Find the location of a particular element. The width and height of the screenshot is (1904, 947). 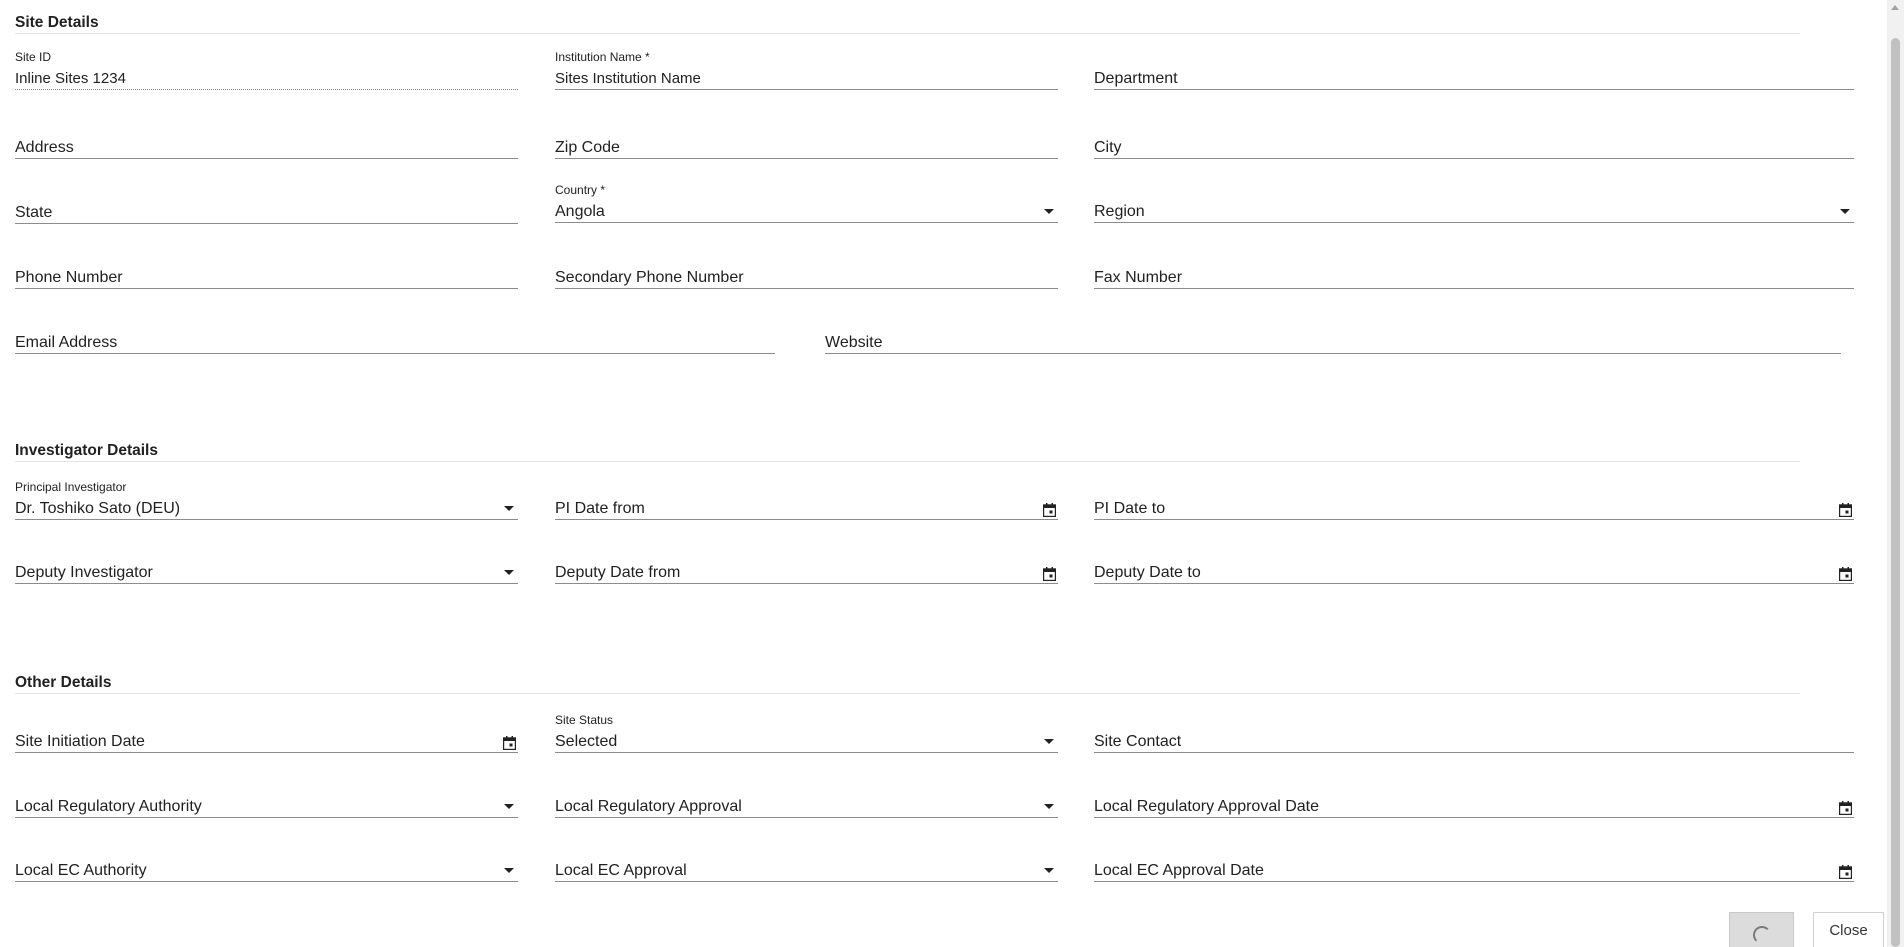

institution-name-label: Institution Name * is located at coordinates (602, 57).